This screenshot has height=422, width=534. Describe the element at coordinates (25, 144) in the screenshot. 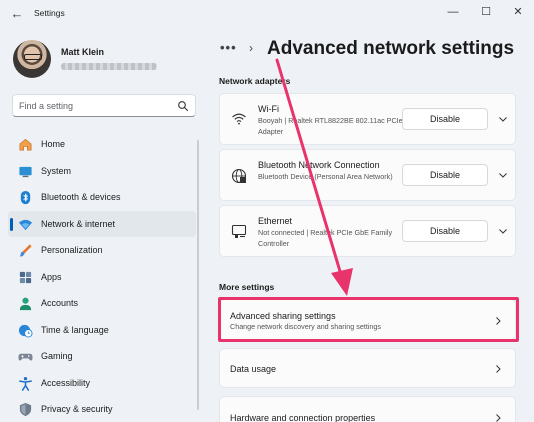

I see `home-icon` at that location.